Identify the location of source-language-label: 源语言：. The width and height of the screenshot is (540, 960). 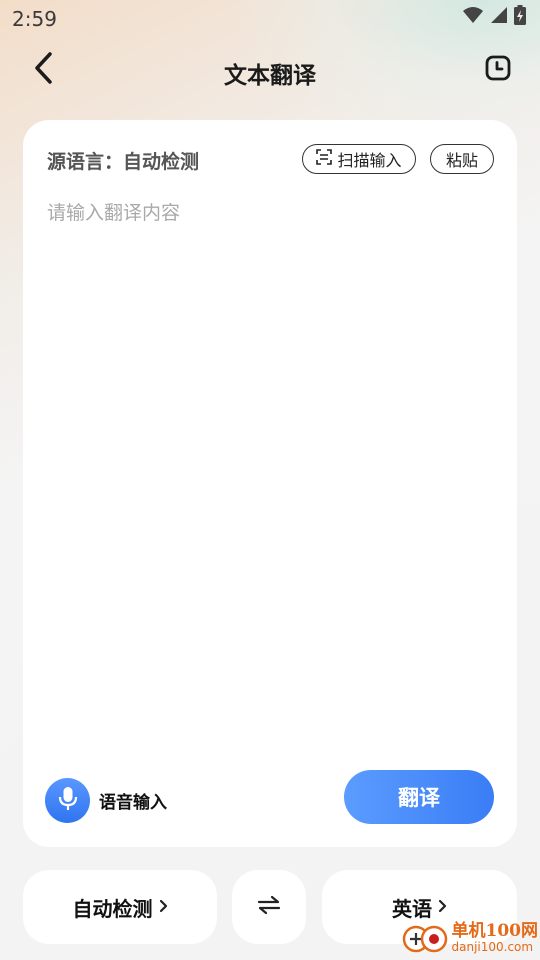
(85, 162).